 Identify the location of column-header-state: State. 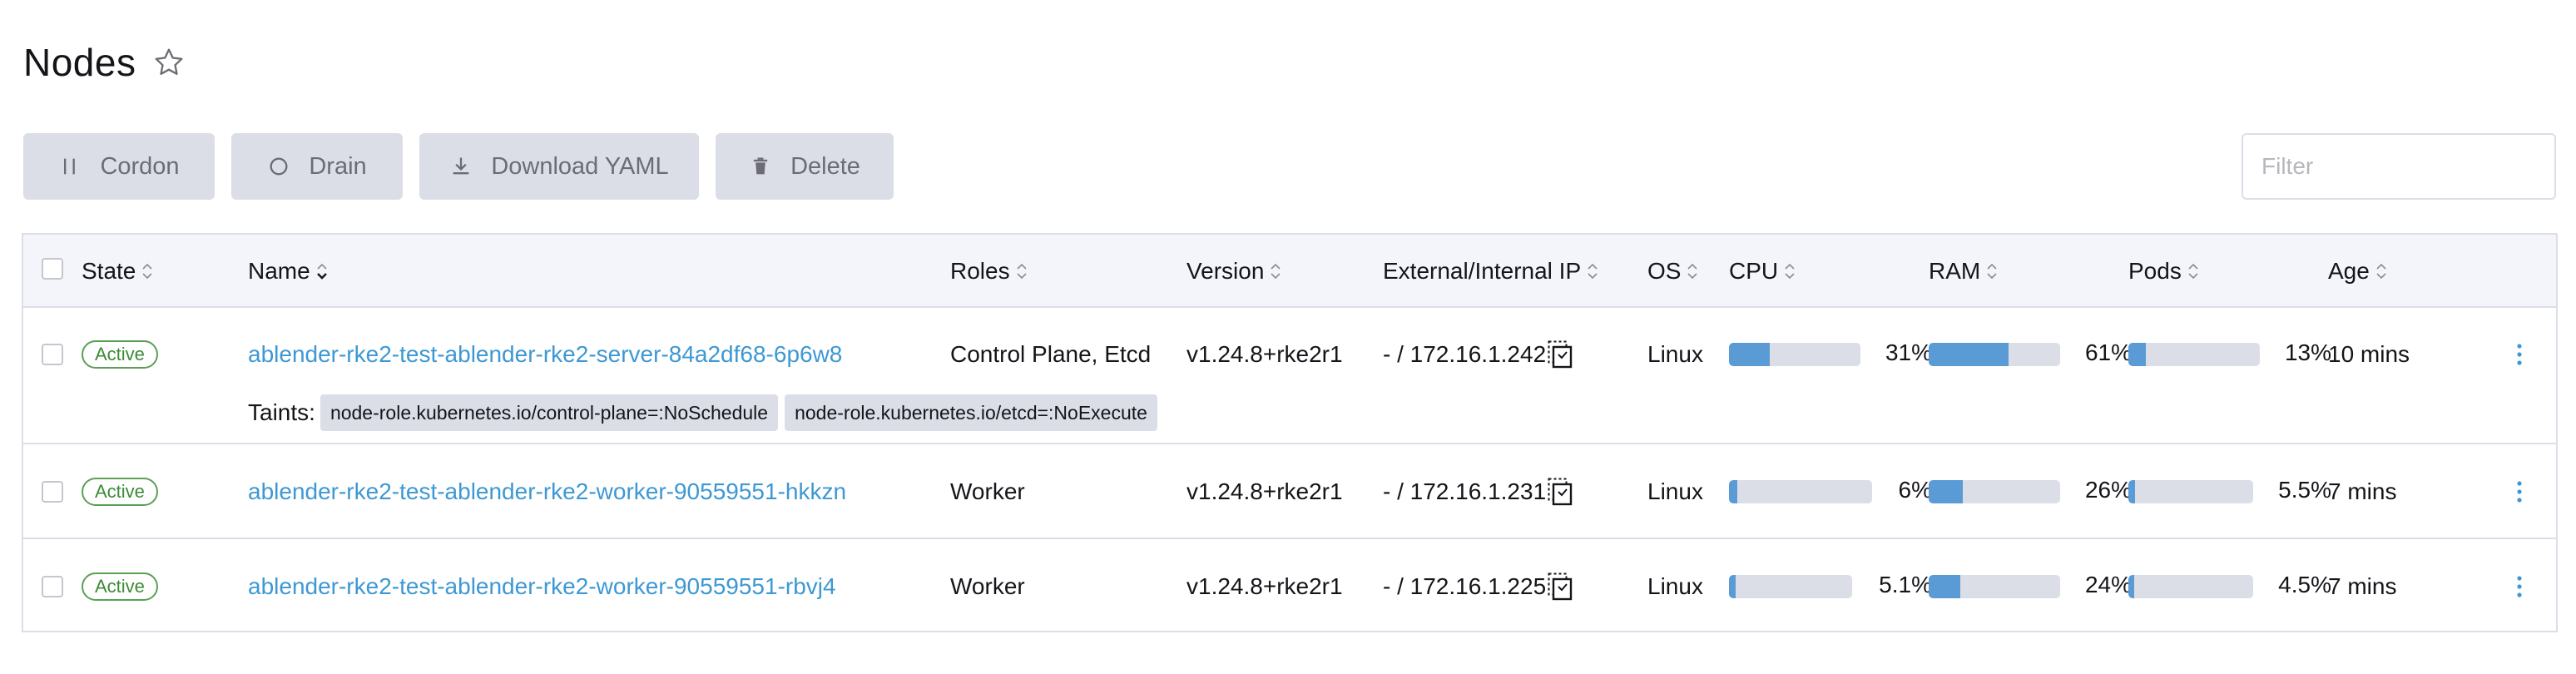
(118, 272).